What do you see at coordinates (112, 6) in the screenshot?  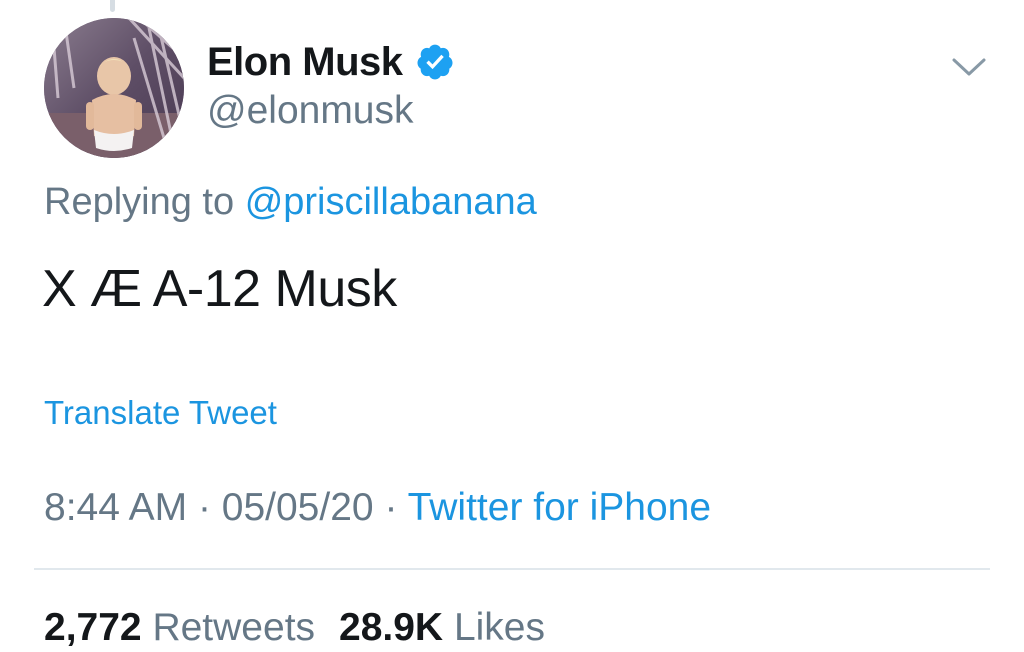 I see `thread-connector-line` at bounding box center [112, 6].